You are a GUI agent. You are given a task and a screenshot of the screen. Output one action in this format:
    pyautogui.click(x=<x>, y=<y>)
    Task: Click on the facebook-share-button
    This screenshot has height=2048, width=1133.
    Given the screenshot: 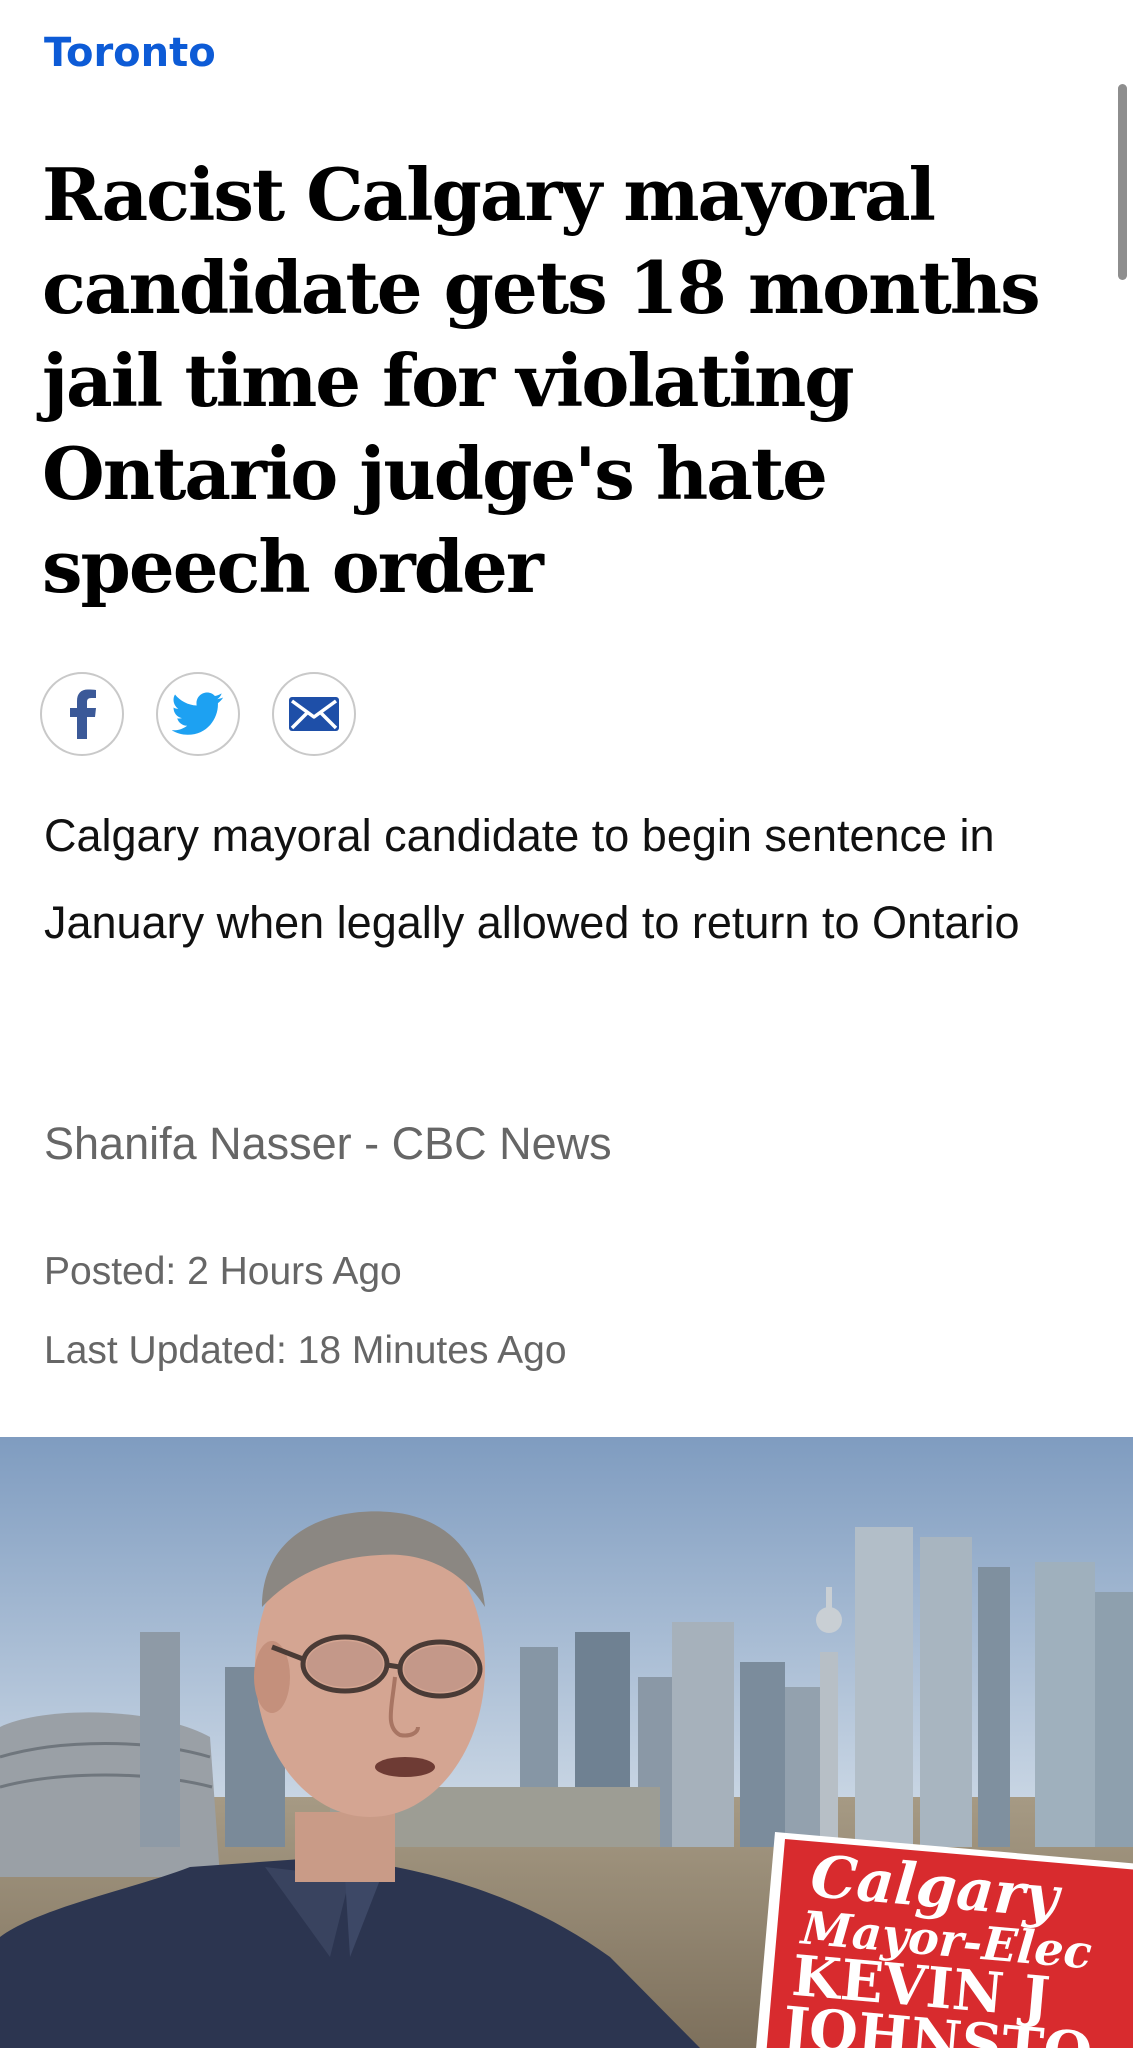 What is the action you would take?
    pyautogui.click(x=82, y=714)
    